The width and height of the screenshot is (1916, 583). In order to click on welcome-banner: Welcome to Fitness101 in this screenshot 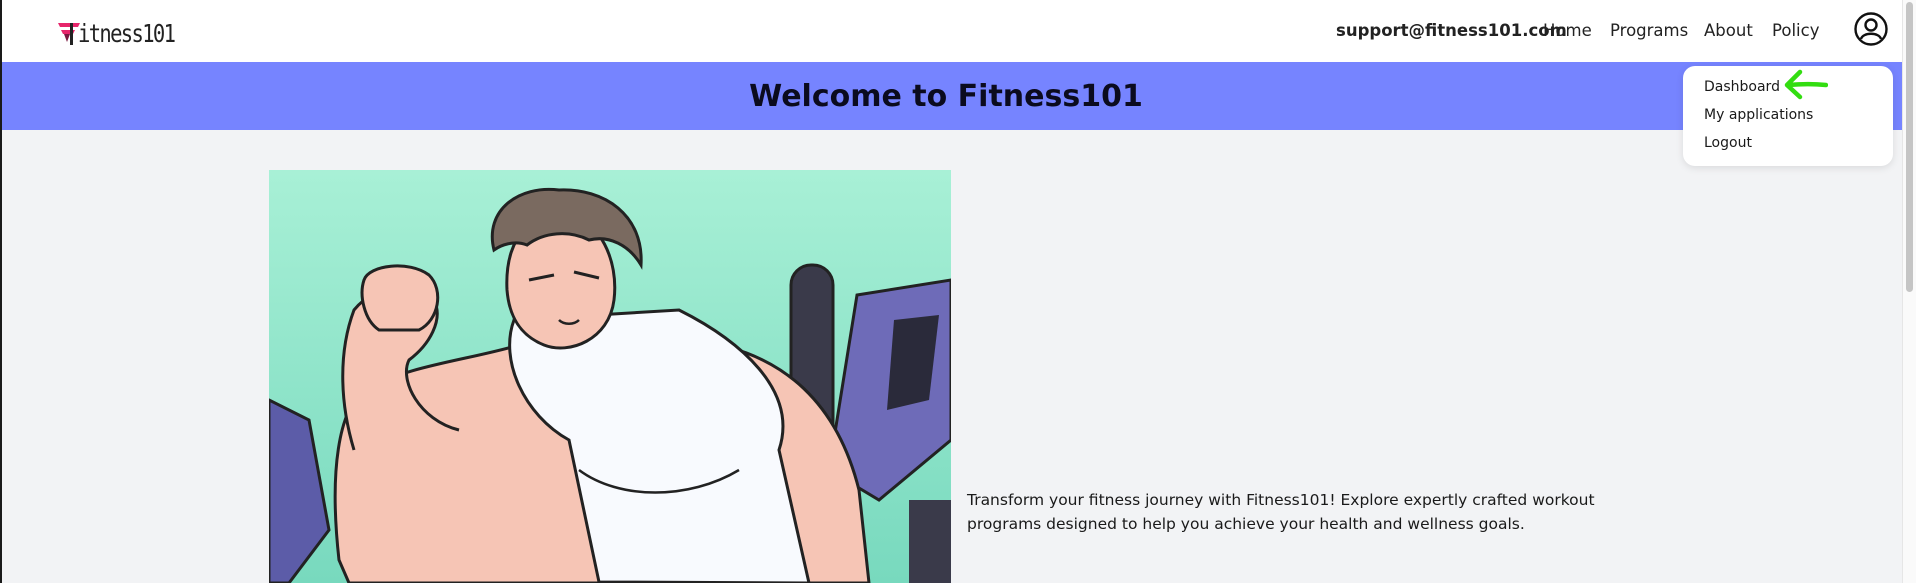, I will do `click(952, 96)`.